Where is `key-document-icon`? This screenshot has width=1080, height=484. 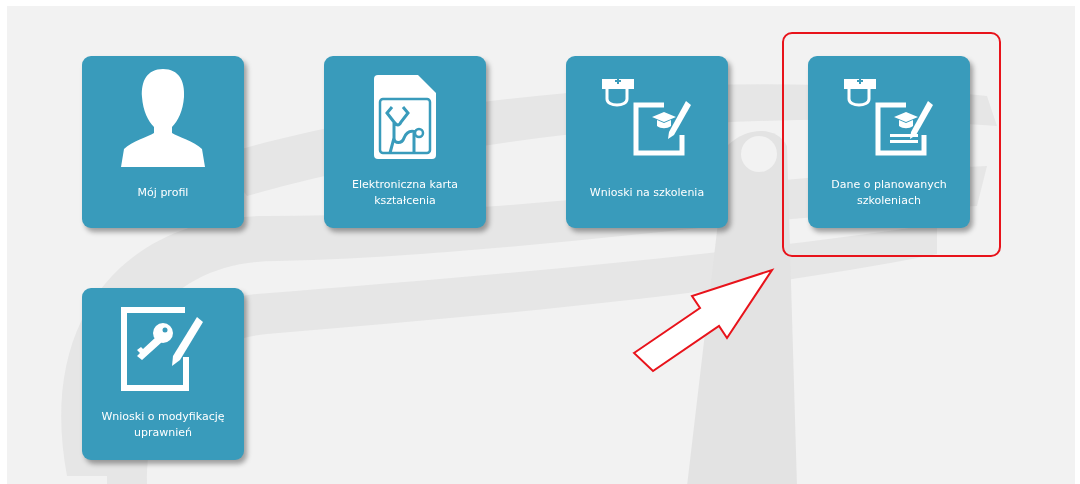
key-document-icon is located at coordinates (163, 349).